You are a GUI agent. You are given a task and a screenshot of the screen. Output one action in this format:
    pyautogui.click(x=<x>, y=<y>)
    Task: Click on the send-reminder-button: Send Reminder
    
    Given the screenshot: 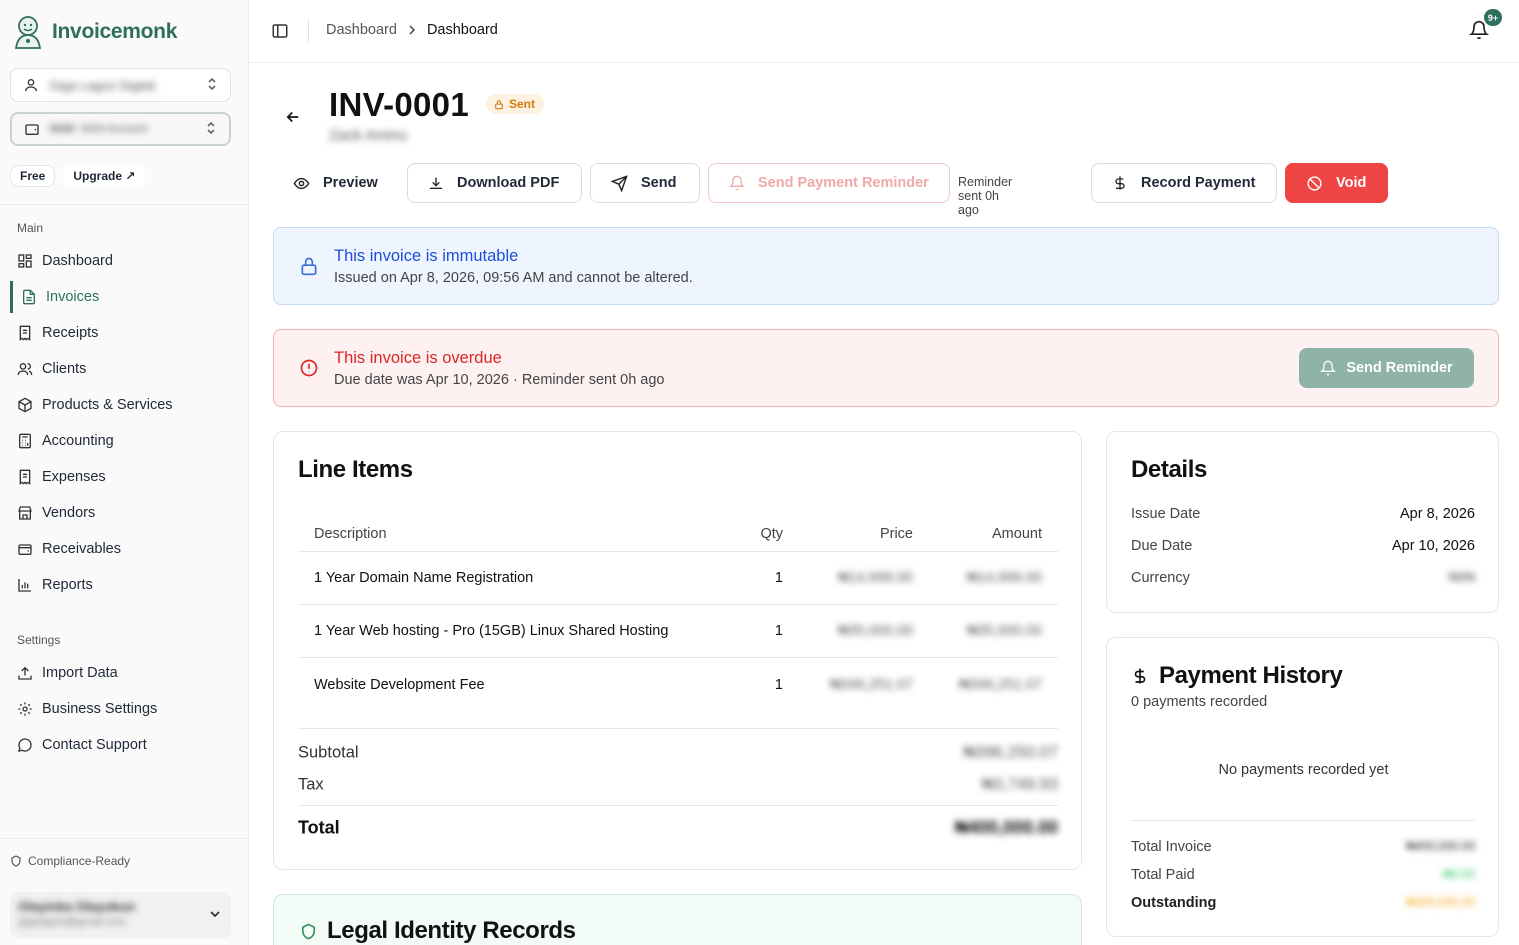 What is the action you would take?
    pyautogui.click(x=1386, y=368)
    